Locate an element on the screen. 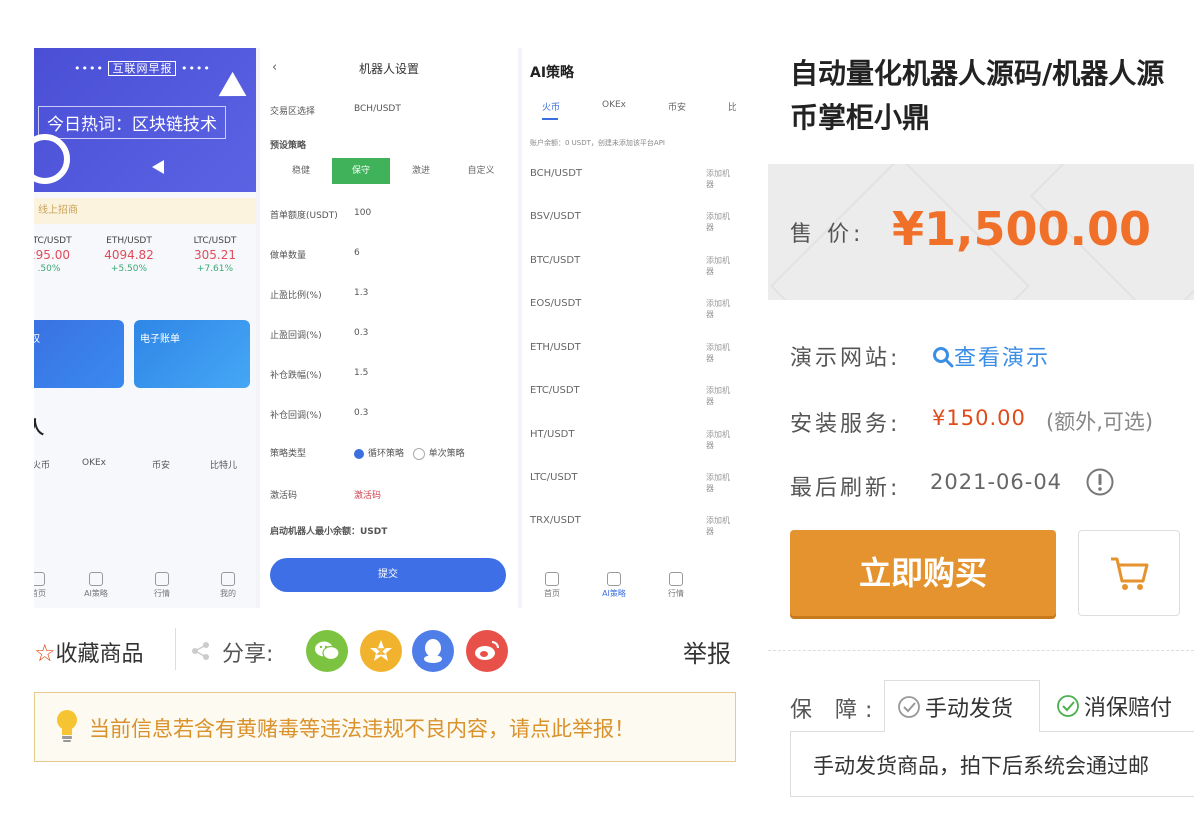 The height and width of the screenshot is (832, 1194). share-label: 分享: is located at coordinates (248, 654).